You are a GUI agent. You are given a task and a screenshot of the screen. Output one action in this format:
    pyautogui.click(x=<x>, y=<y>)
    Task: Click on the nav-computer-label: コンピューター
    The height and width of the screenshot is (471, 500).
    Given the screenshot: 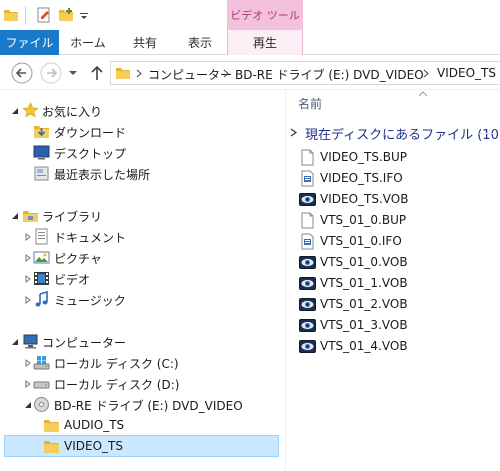 What is the action you would take?
    pyautogui.click(x=84, y=343)
    